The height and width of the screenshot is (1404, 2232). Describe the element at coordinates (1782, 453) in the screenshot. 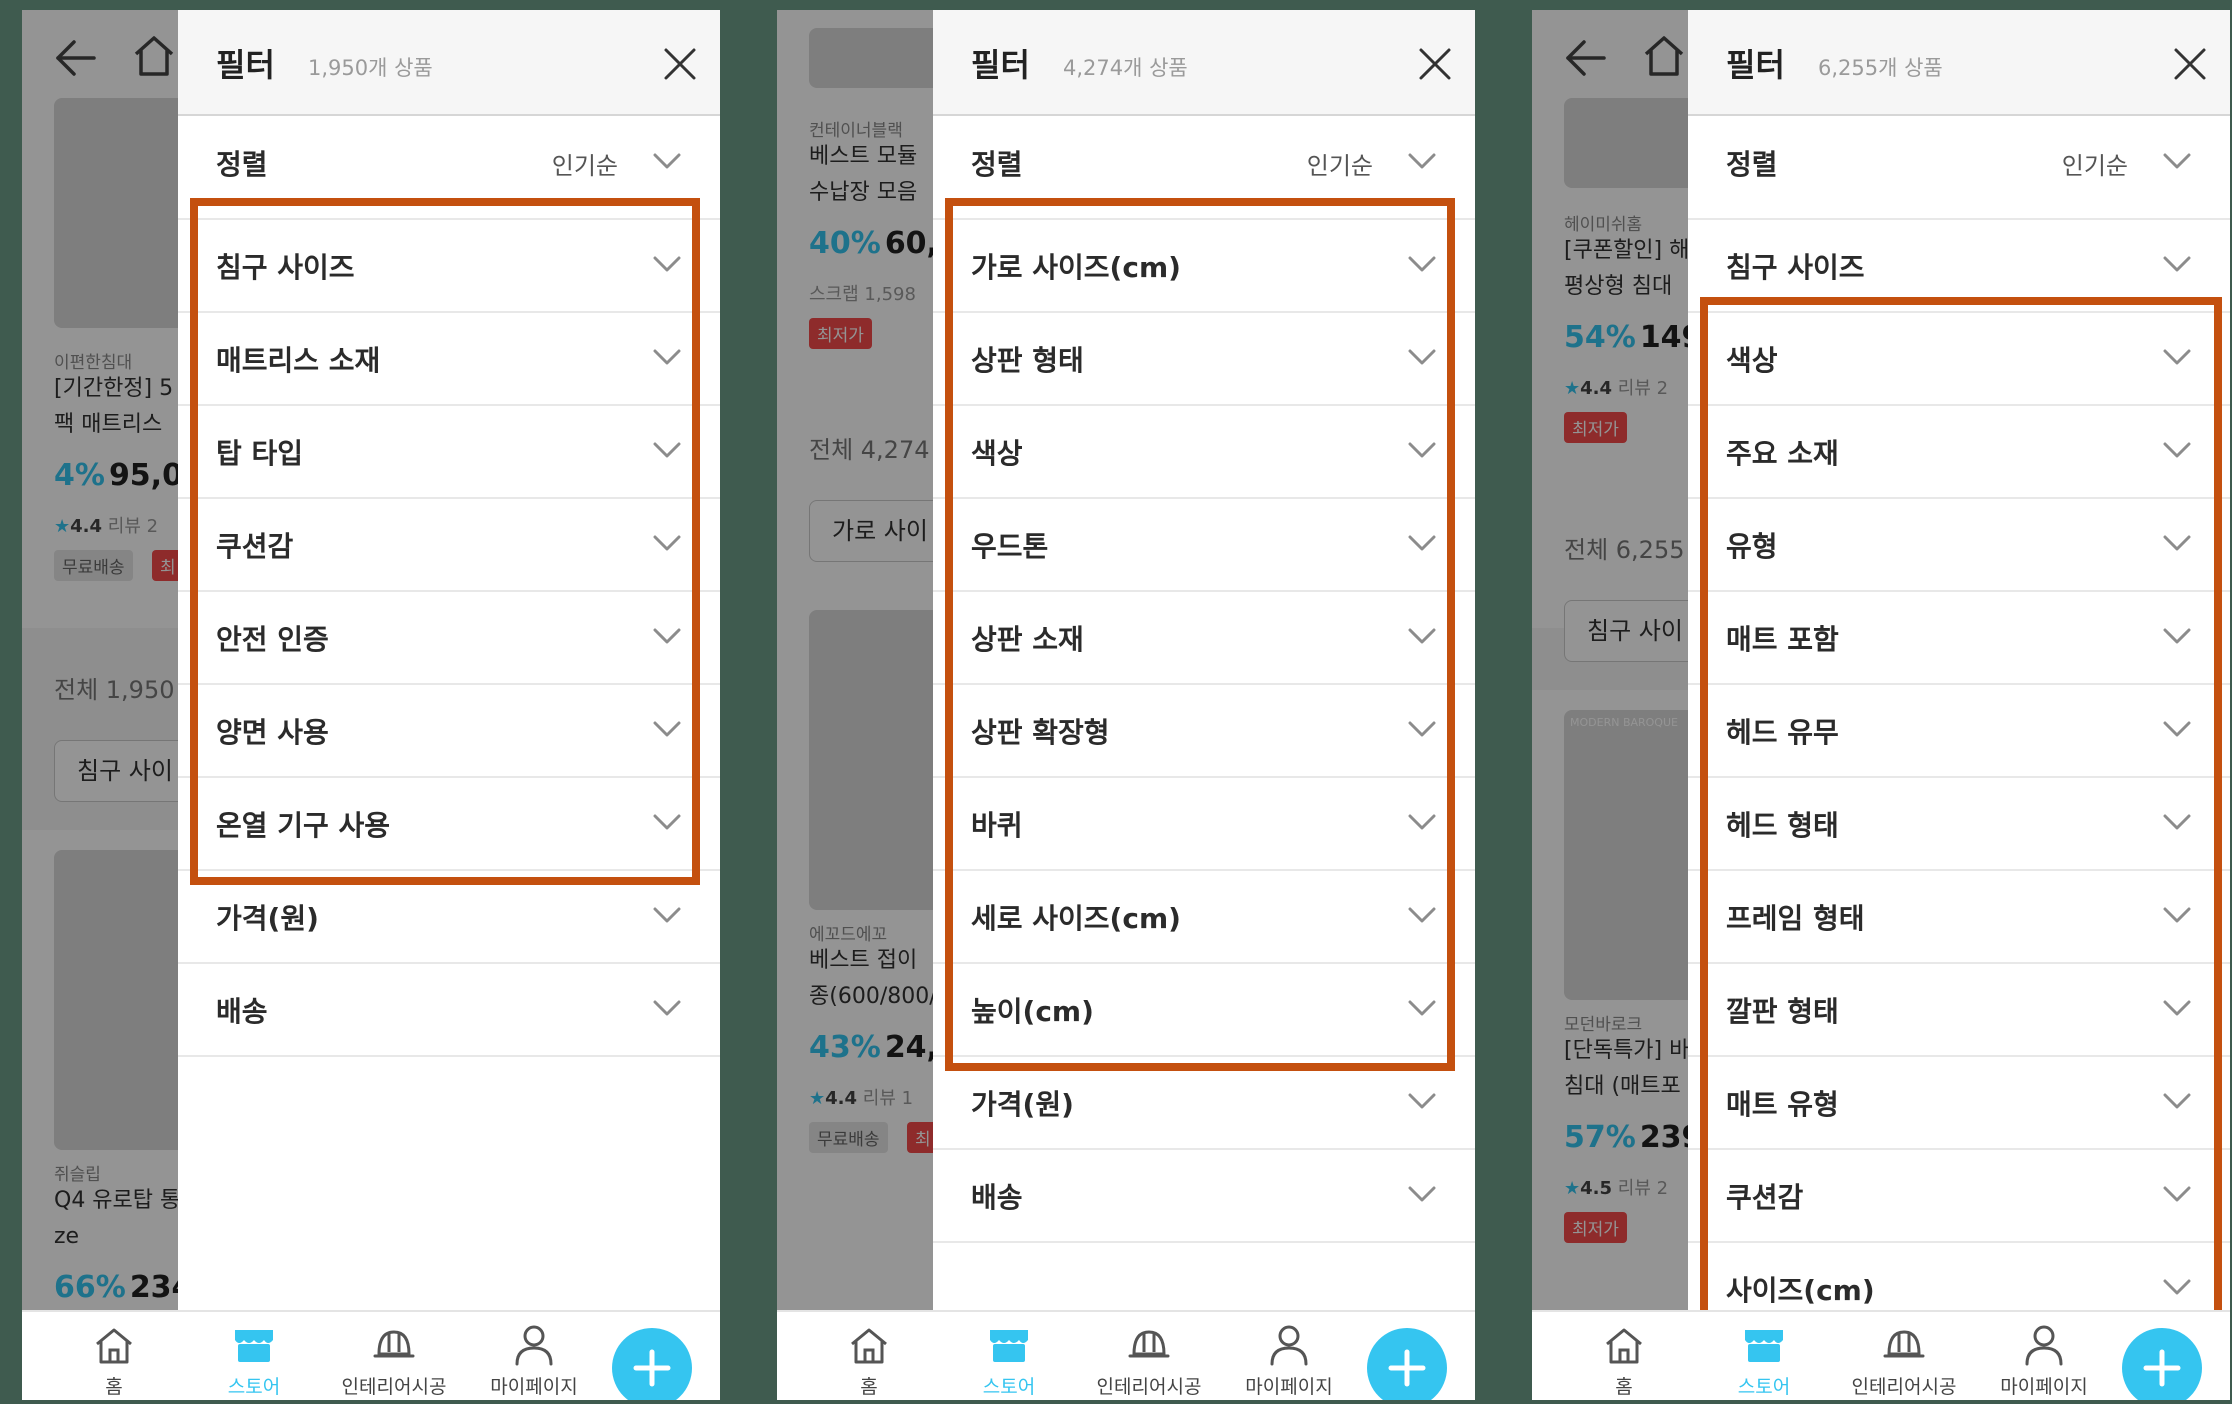

I see `filter-label: 주요 소재` at that location.